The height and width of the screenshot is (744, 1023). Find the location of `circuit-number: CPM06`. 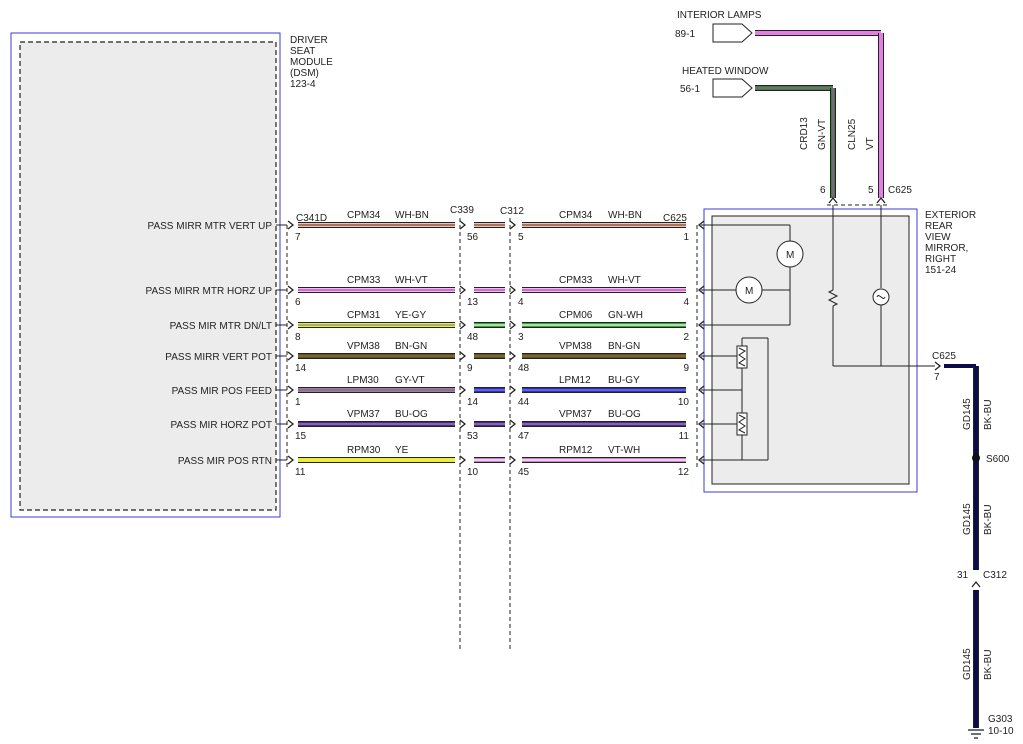

circuit-number: CPM06 is located at coordinates (576, 315).